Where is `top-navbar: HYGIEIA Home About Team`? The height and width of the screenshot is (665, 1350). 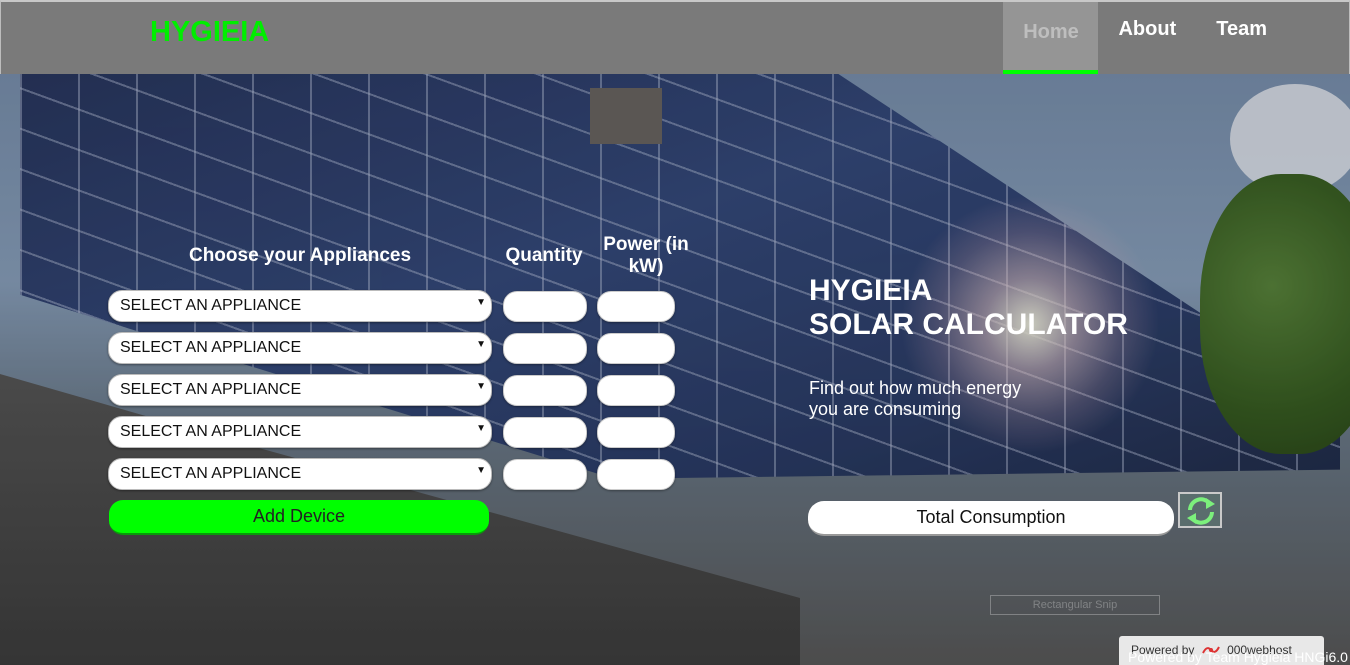 top-navbar: HYGIEIA Home About Team is located at coordinates (675, 37).